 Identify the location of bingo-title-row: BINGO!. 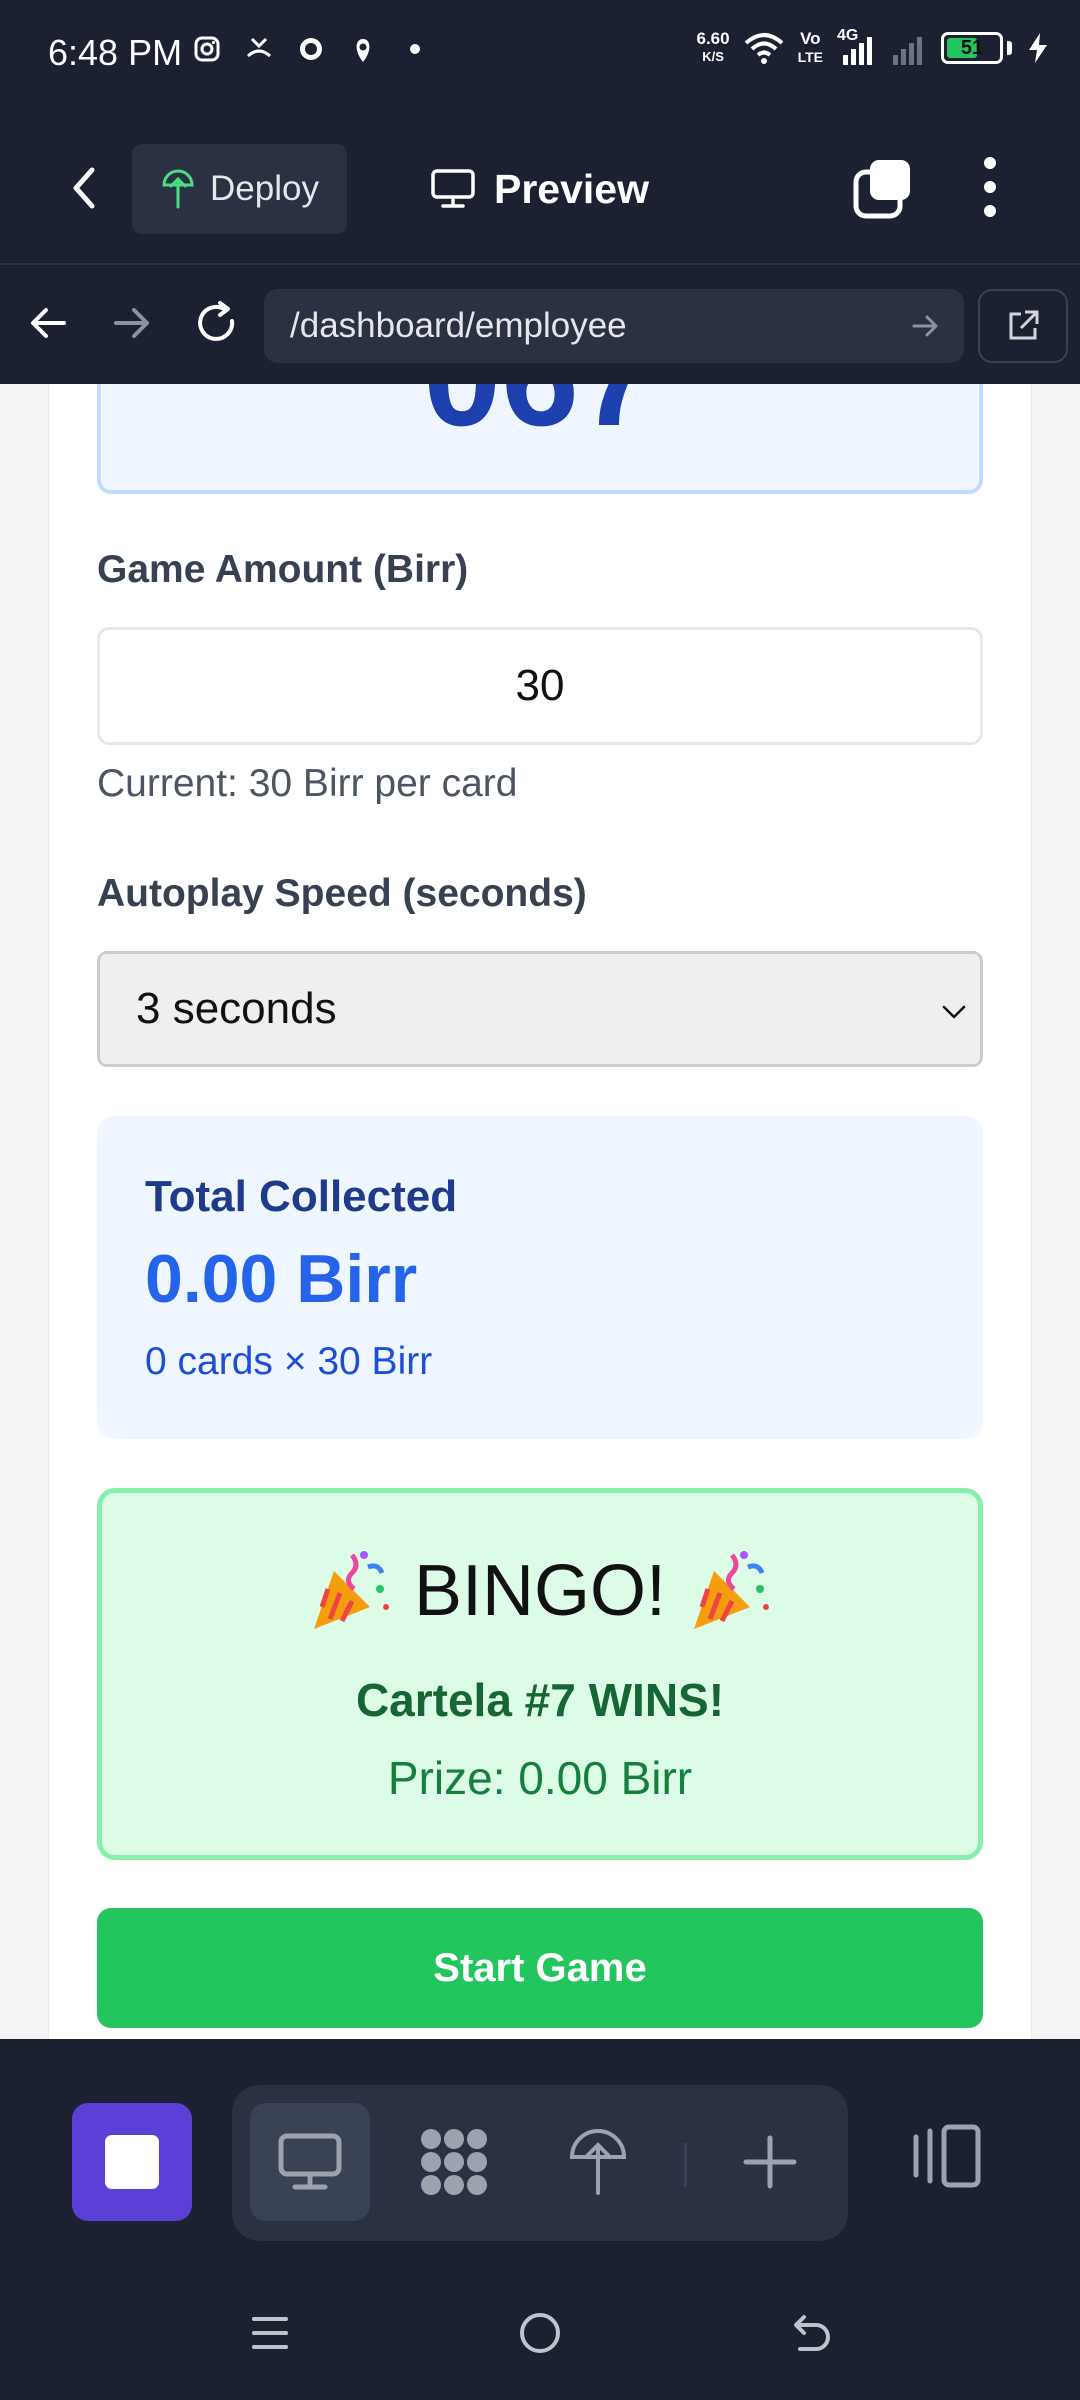
(540, 1591).